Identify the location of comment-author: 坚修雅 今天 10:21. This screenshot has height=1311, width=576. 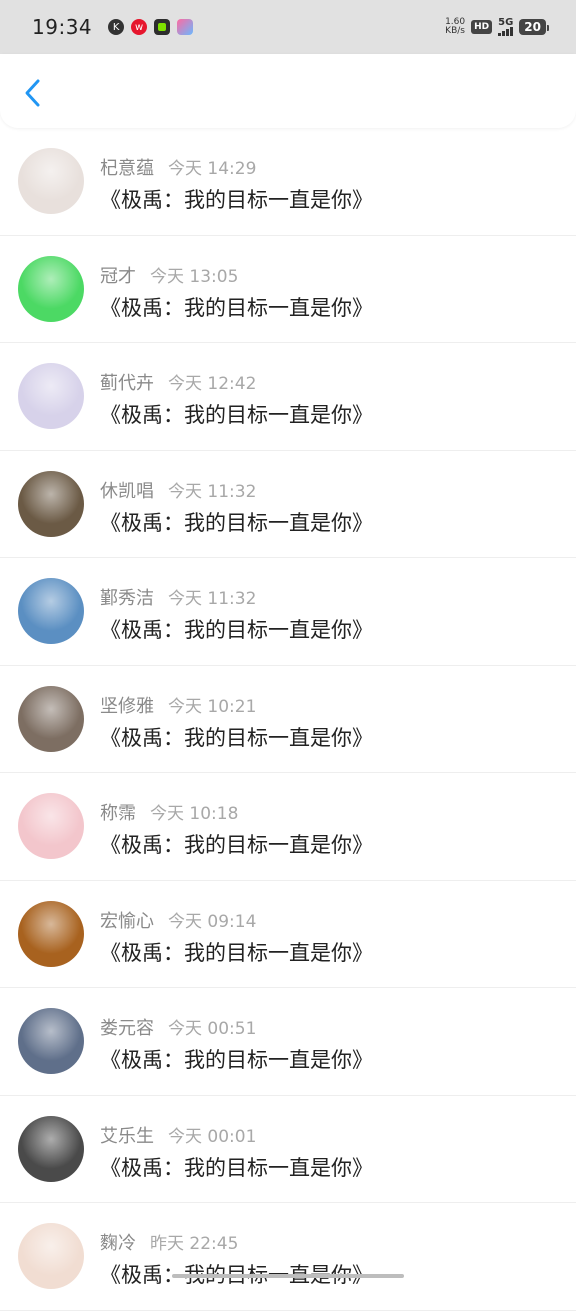
(178, 705).